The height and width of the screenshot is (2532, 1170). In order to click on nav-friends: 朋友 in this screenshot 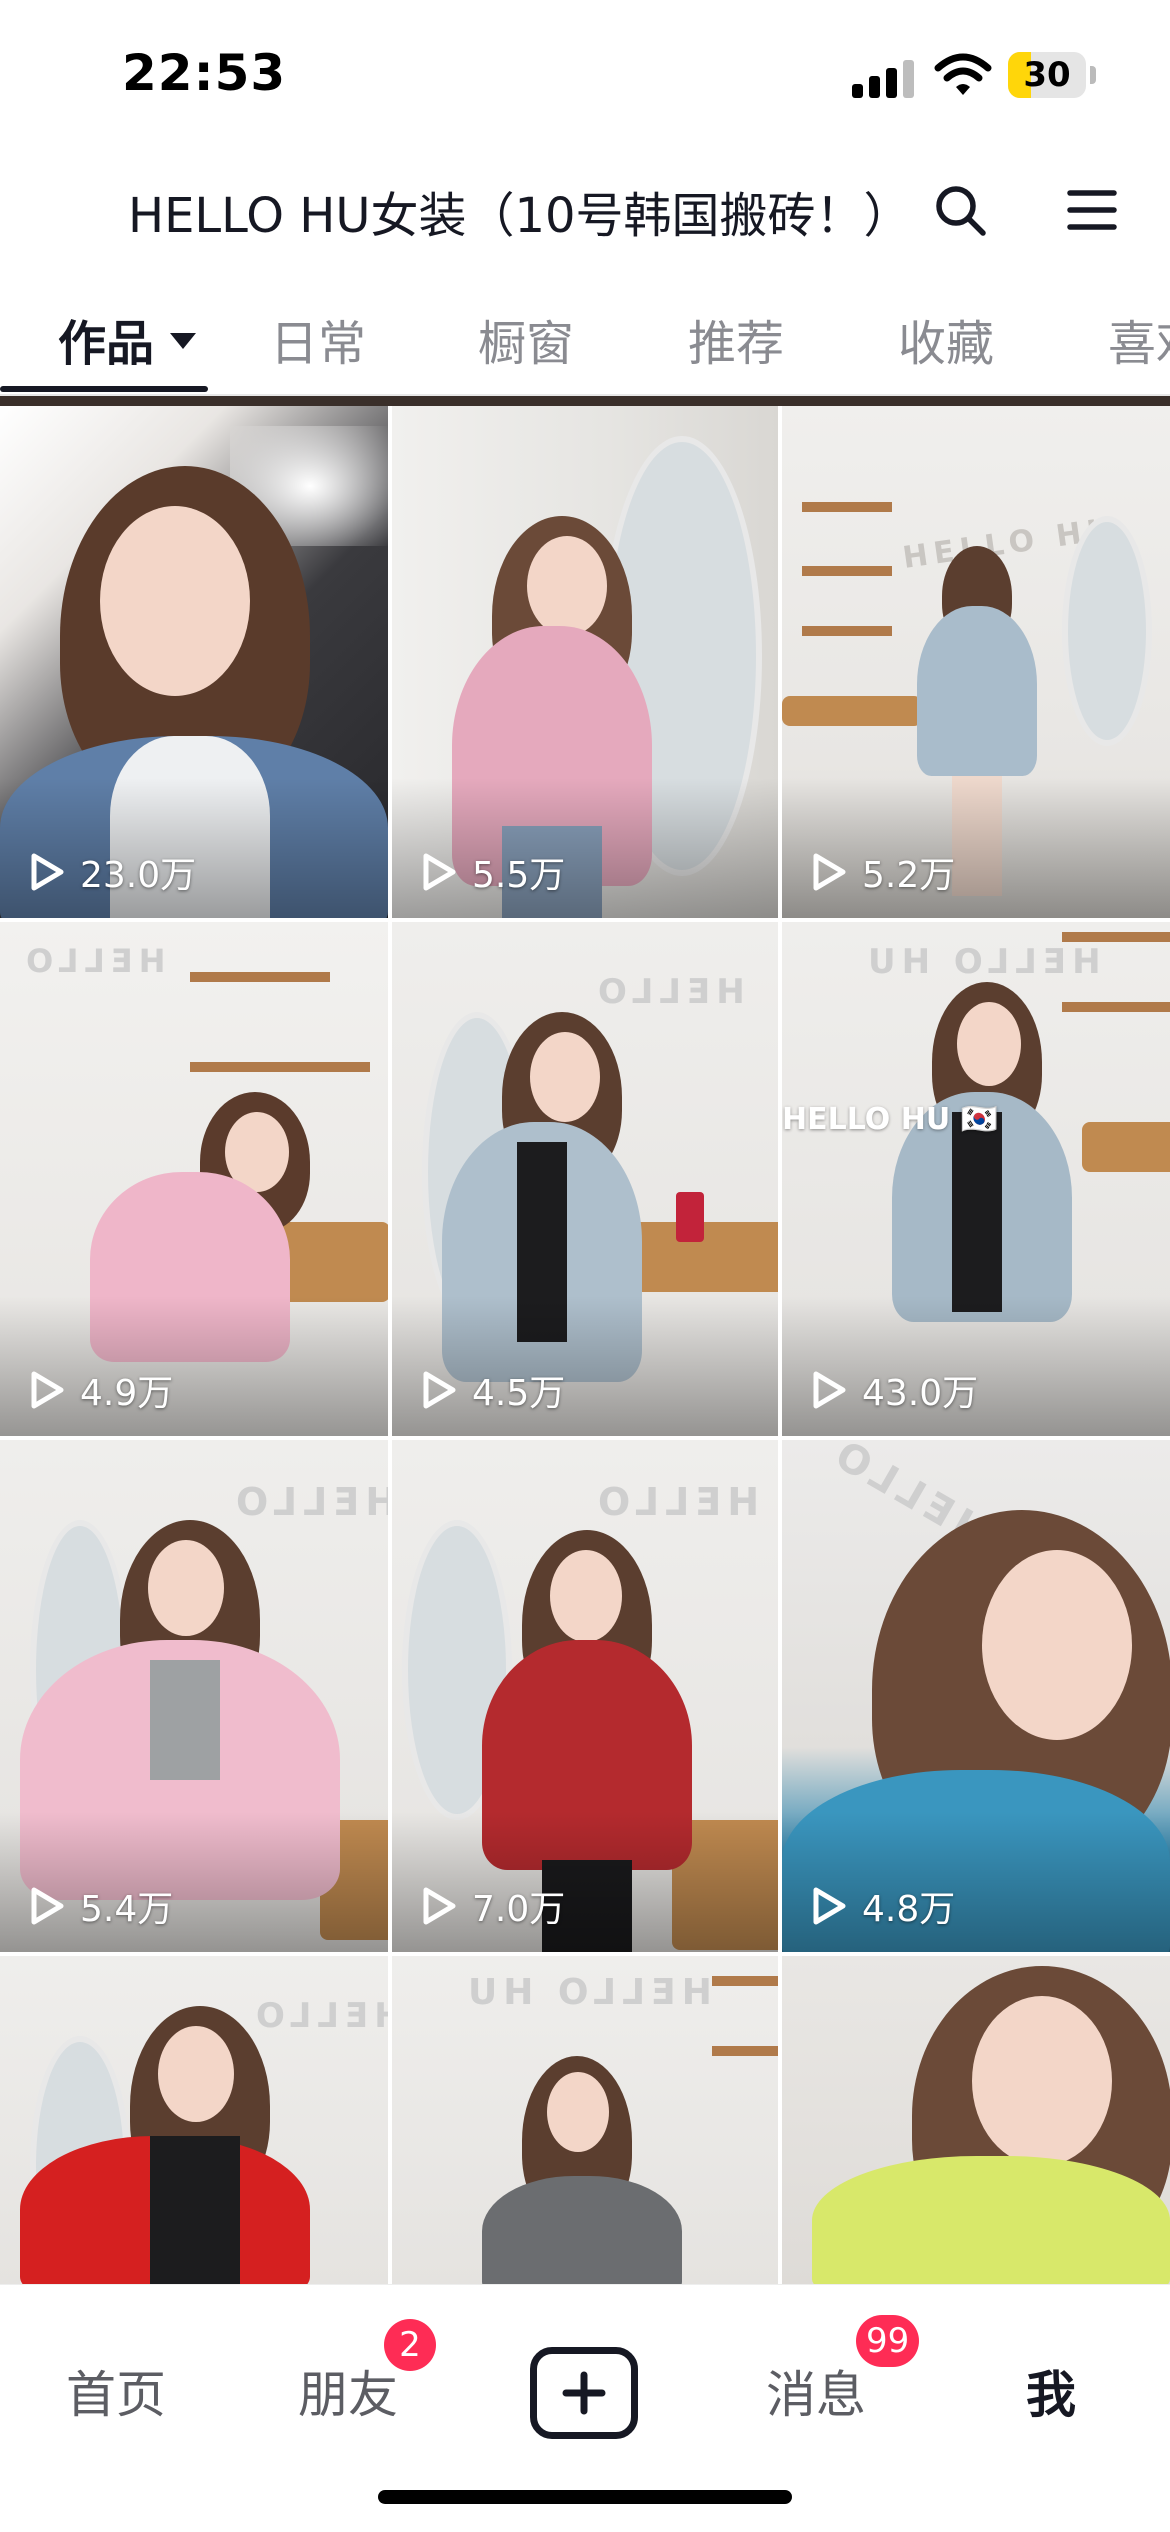, I will do `click(348, 2391)`.